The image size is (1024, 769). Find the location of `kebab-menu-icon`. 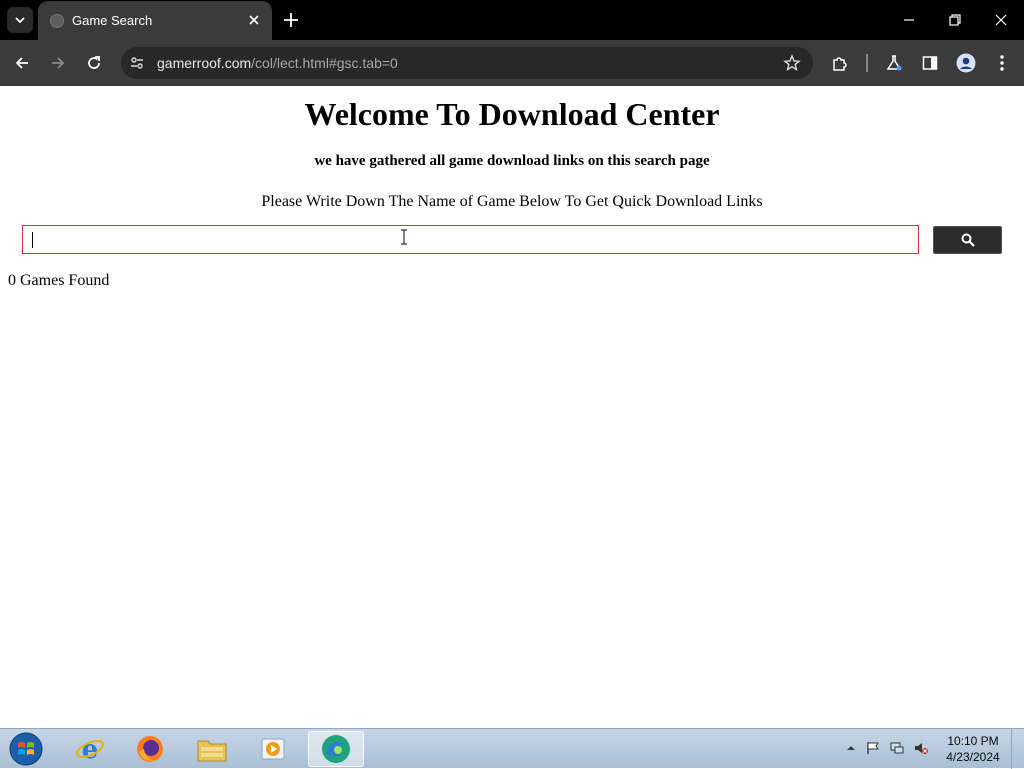

kebab-menu-icon is located at coordinates (1002, 63).